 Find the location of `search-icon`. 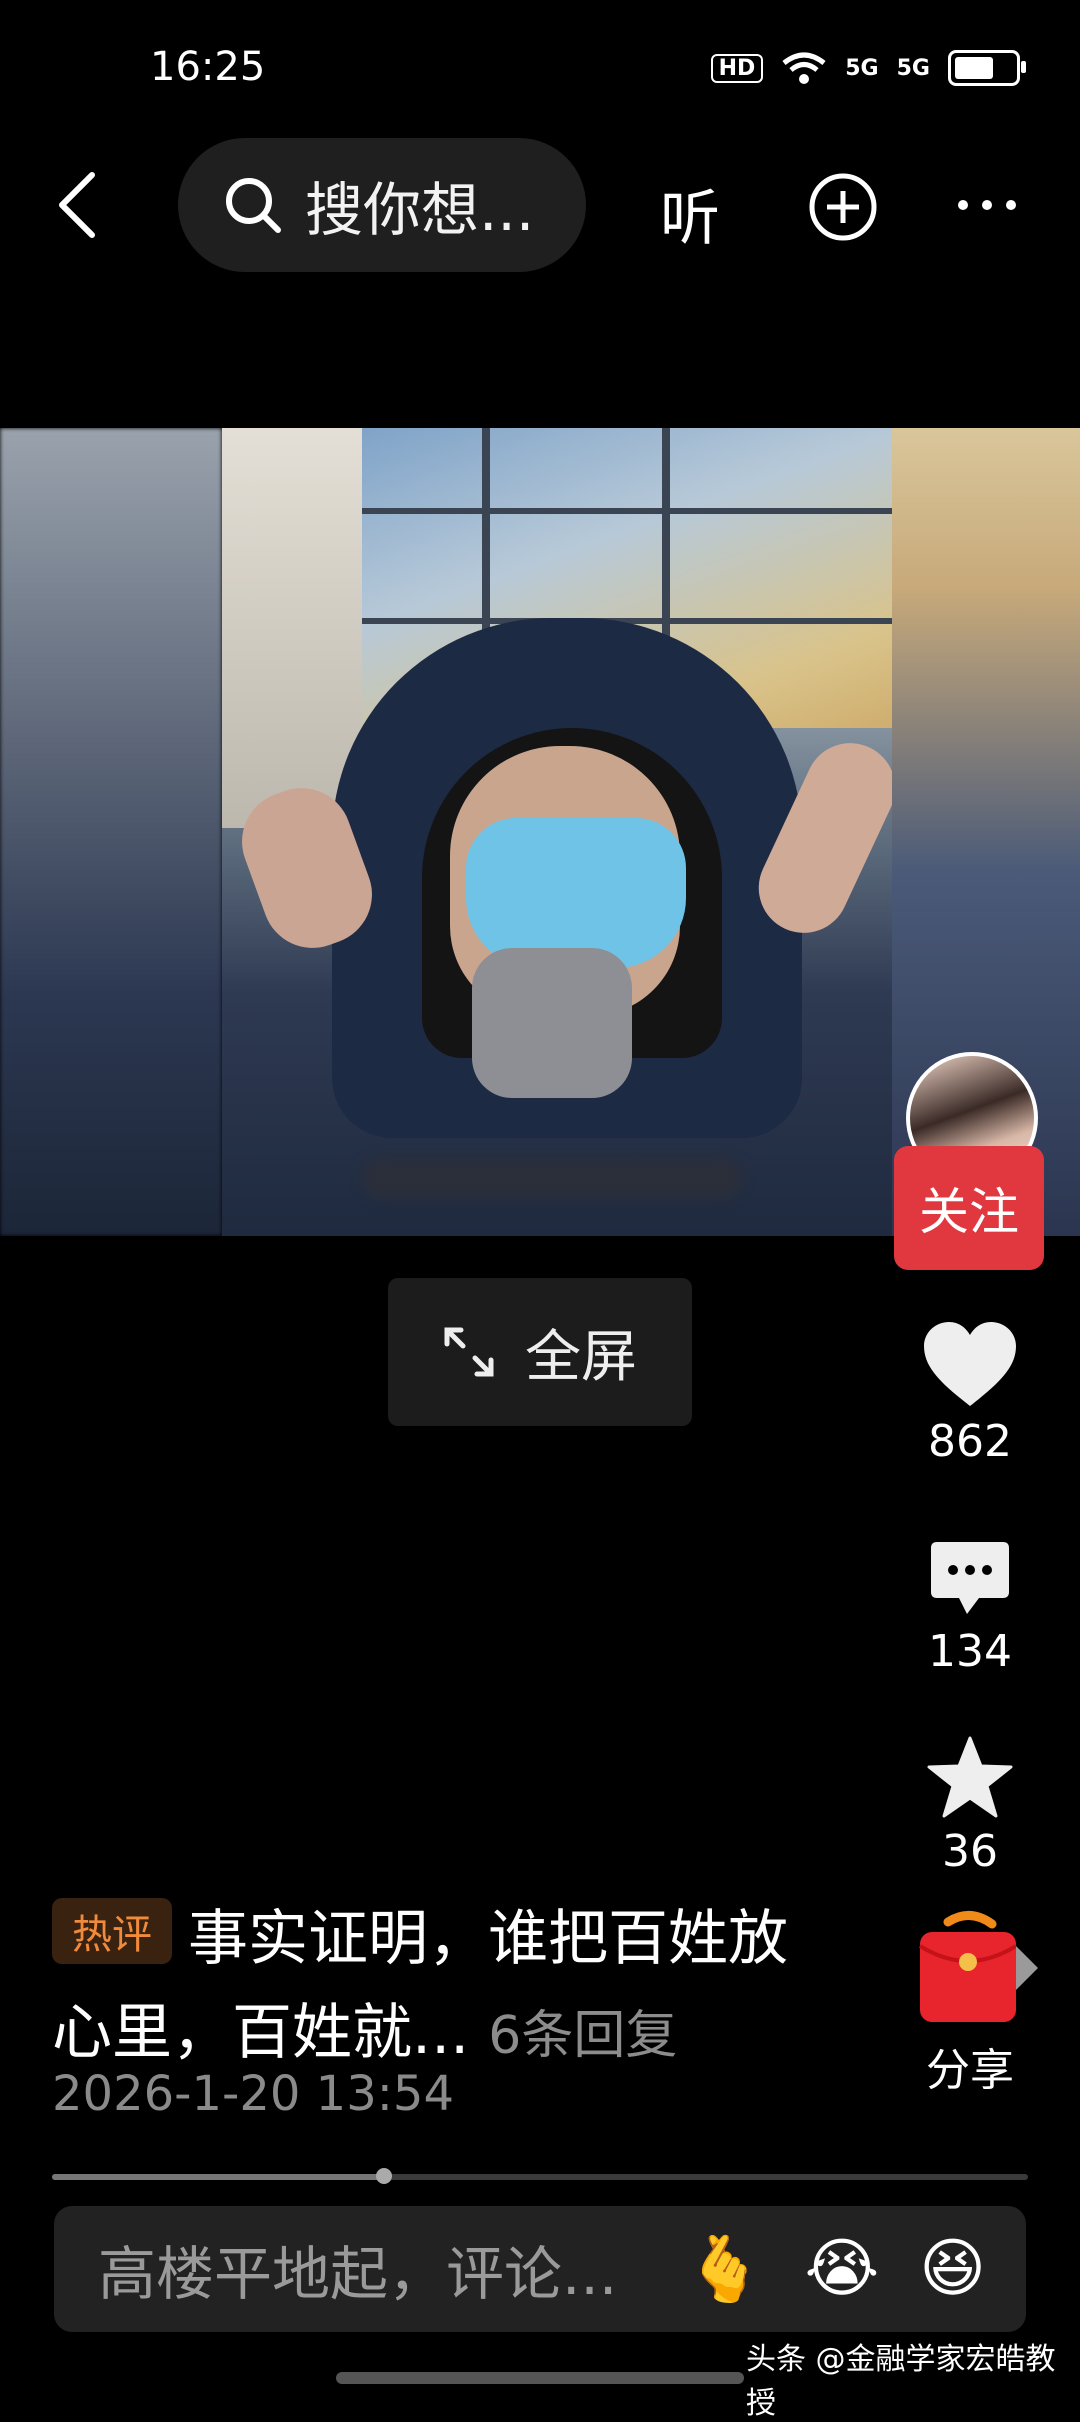

search-icon is located at coordinates (253, 205).